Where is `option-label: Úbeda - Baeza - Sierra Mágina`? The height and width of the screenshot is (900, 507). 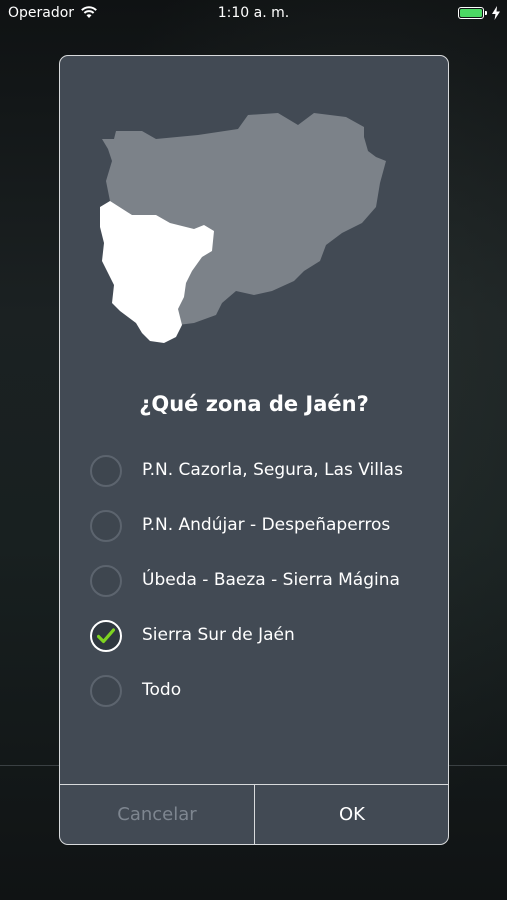
option-label: Úbeda - Baeza - Sierra Mágina is located at coordinates (271, 580).